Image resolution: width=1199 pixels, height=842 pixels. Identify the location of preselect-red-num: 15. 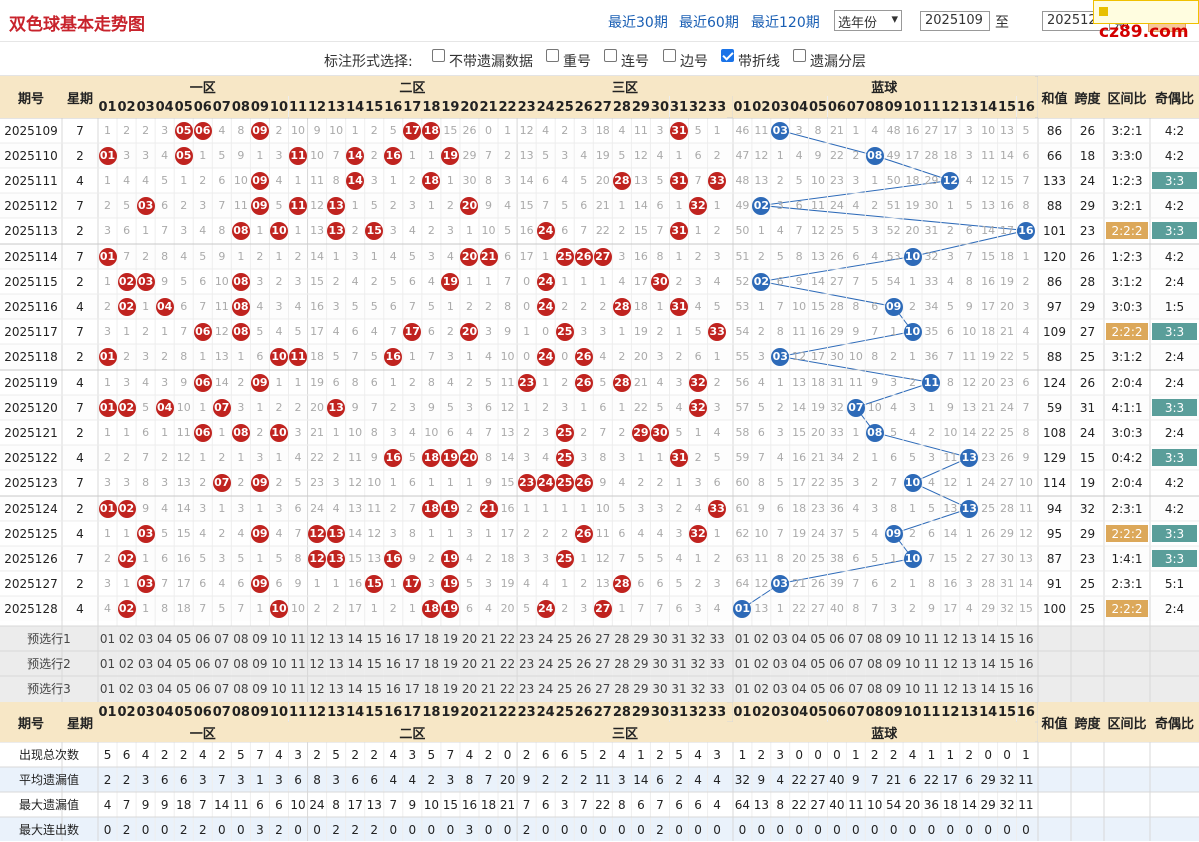
(374, 638).